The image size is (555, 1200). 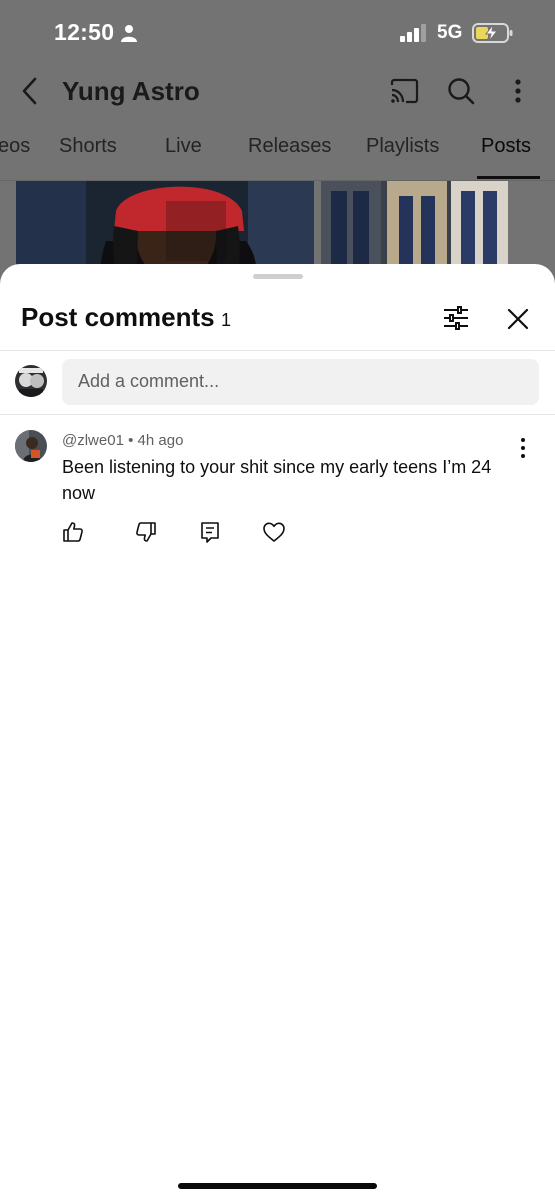 What do you see at coordinates (492, 33) in the screenshot?
I see `battery-charging-icon` at bounding box center [492, 33].